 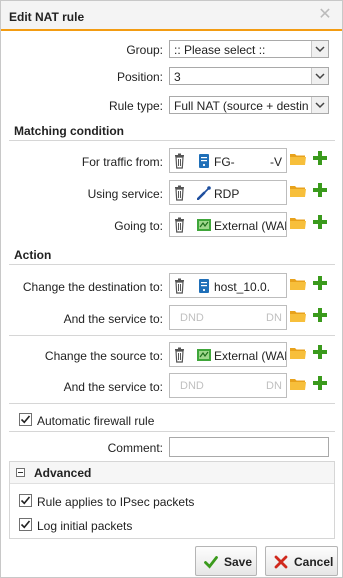 What do you see at coordinates (69, 131) in the screenshot?
I see `matching-condition-heading: Matching condition` at bounding box center [69, 131].